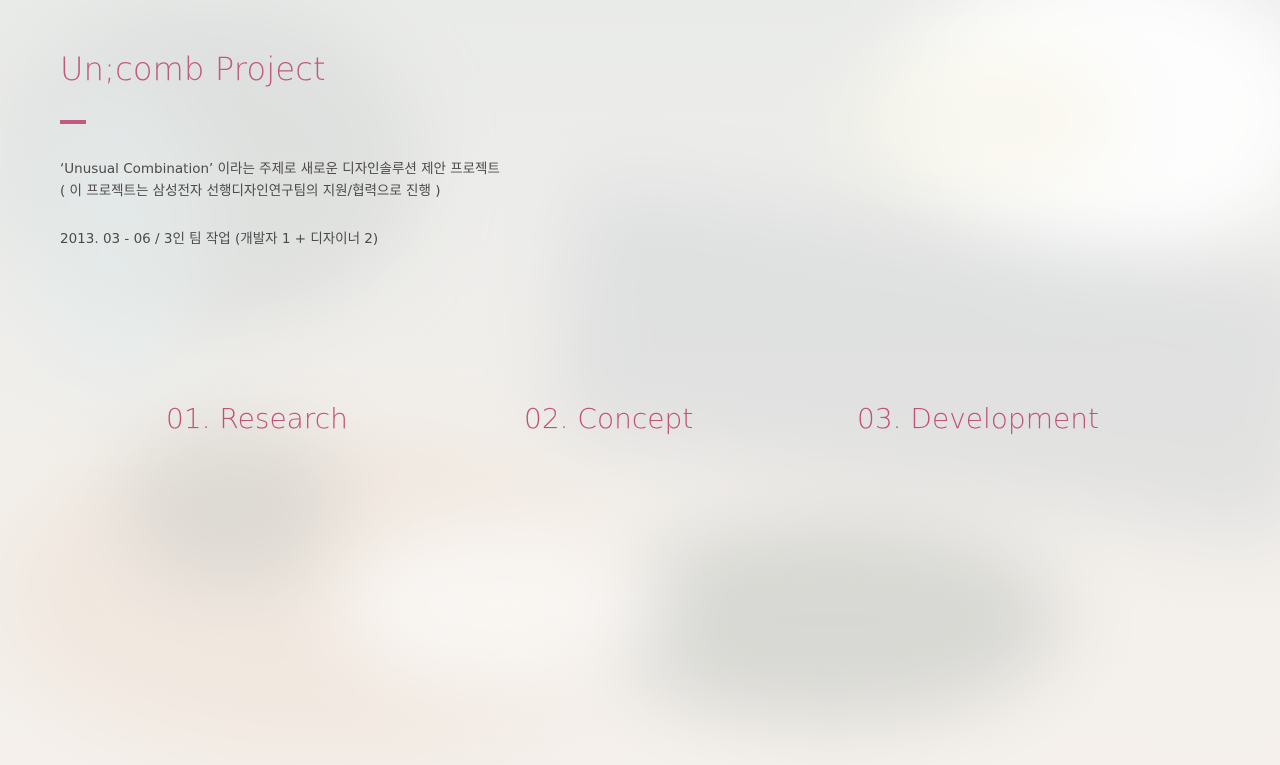 The image size is (1280, 765). What do you see at coordinates (73, 122) in the screenshot?
I see `title-underline` at bounding box center [73, 122].